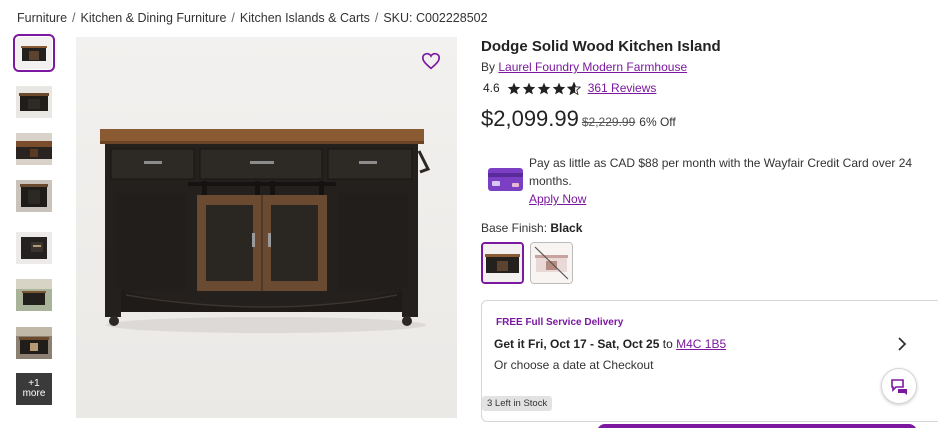  What do you see at coordinates (608, 122) in the screenshot?
I see `original-price: $2,229.99` at bounding box center [608, 122].